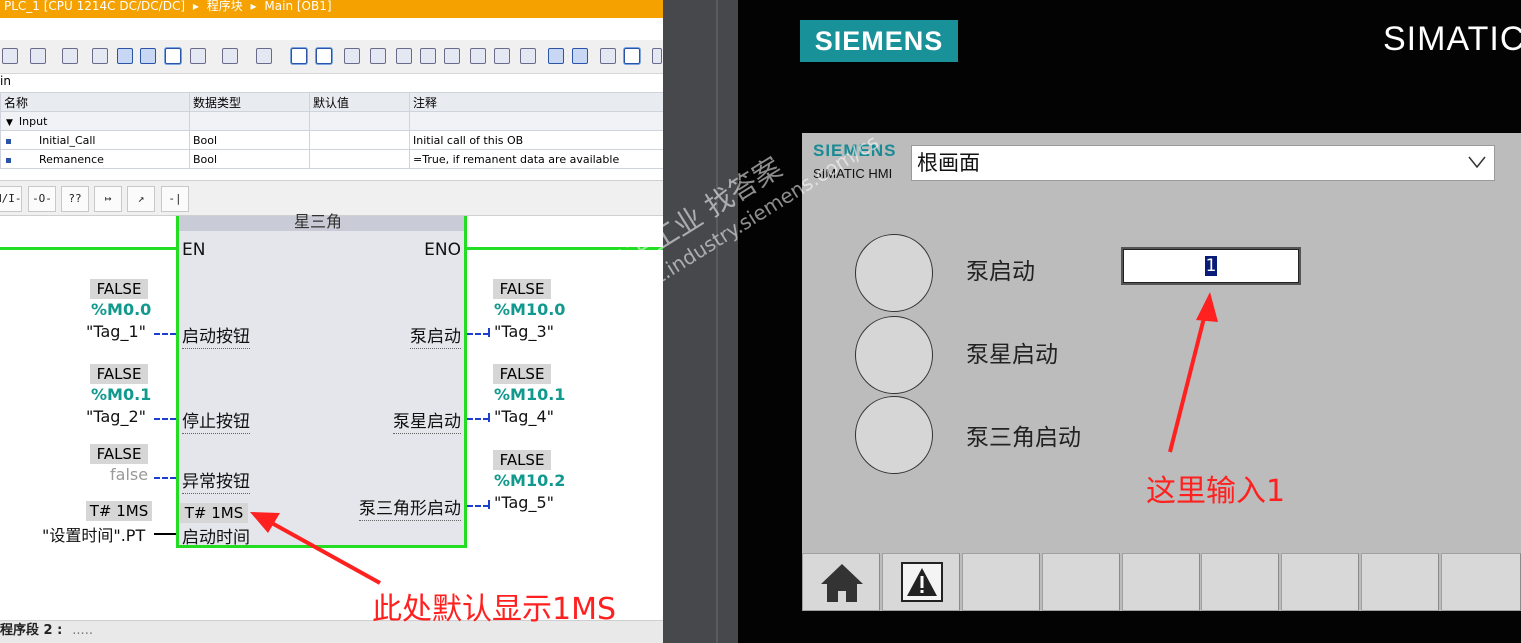  What do you see at coordinates (1477, 162) in the screenshot?
I see `chevron-down-icon` at bounding box center [1477, 162].